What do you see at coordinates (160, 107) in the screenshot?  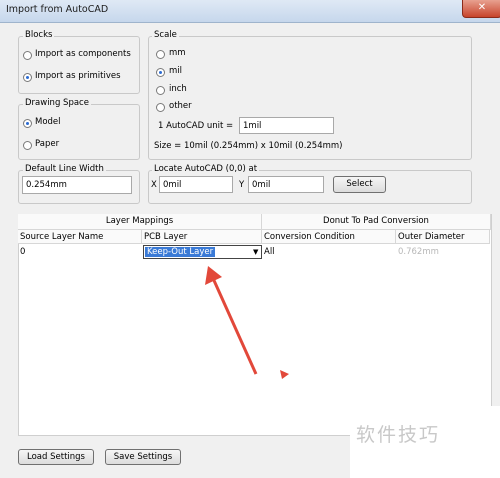 I see `radio-other` at bounding box center [160, 107].